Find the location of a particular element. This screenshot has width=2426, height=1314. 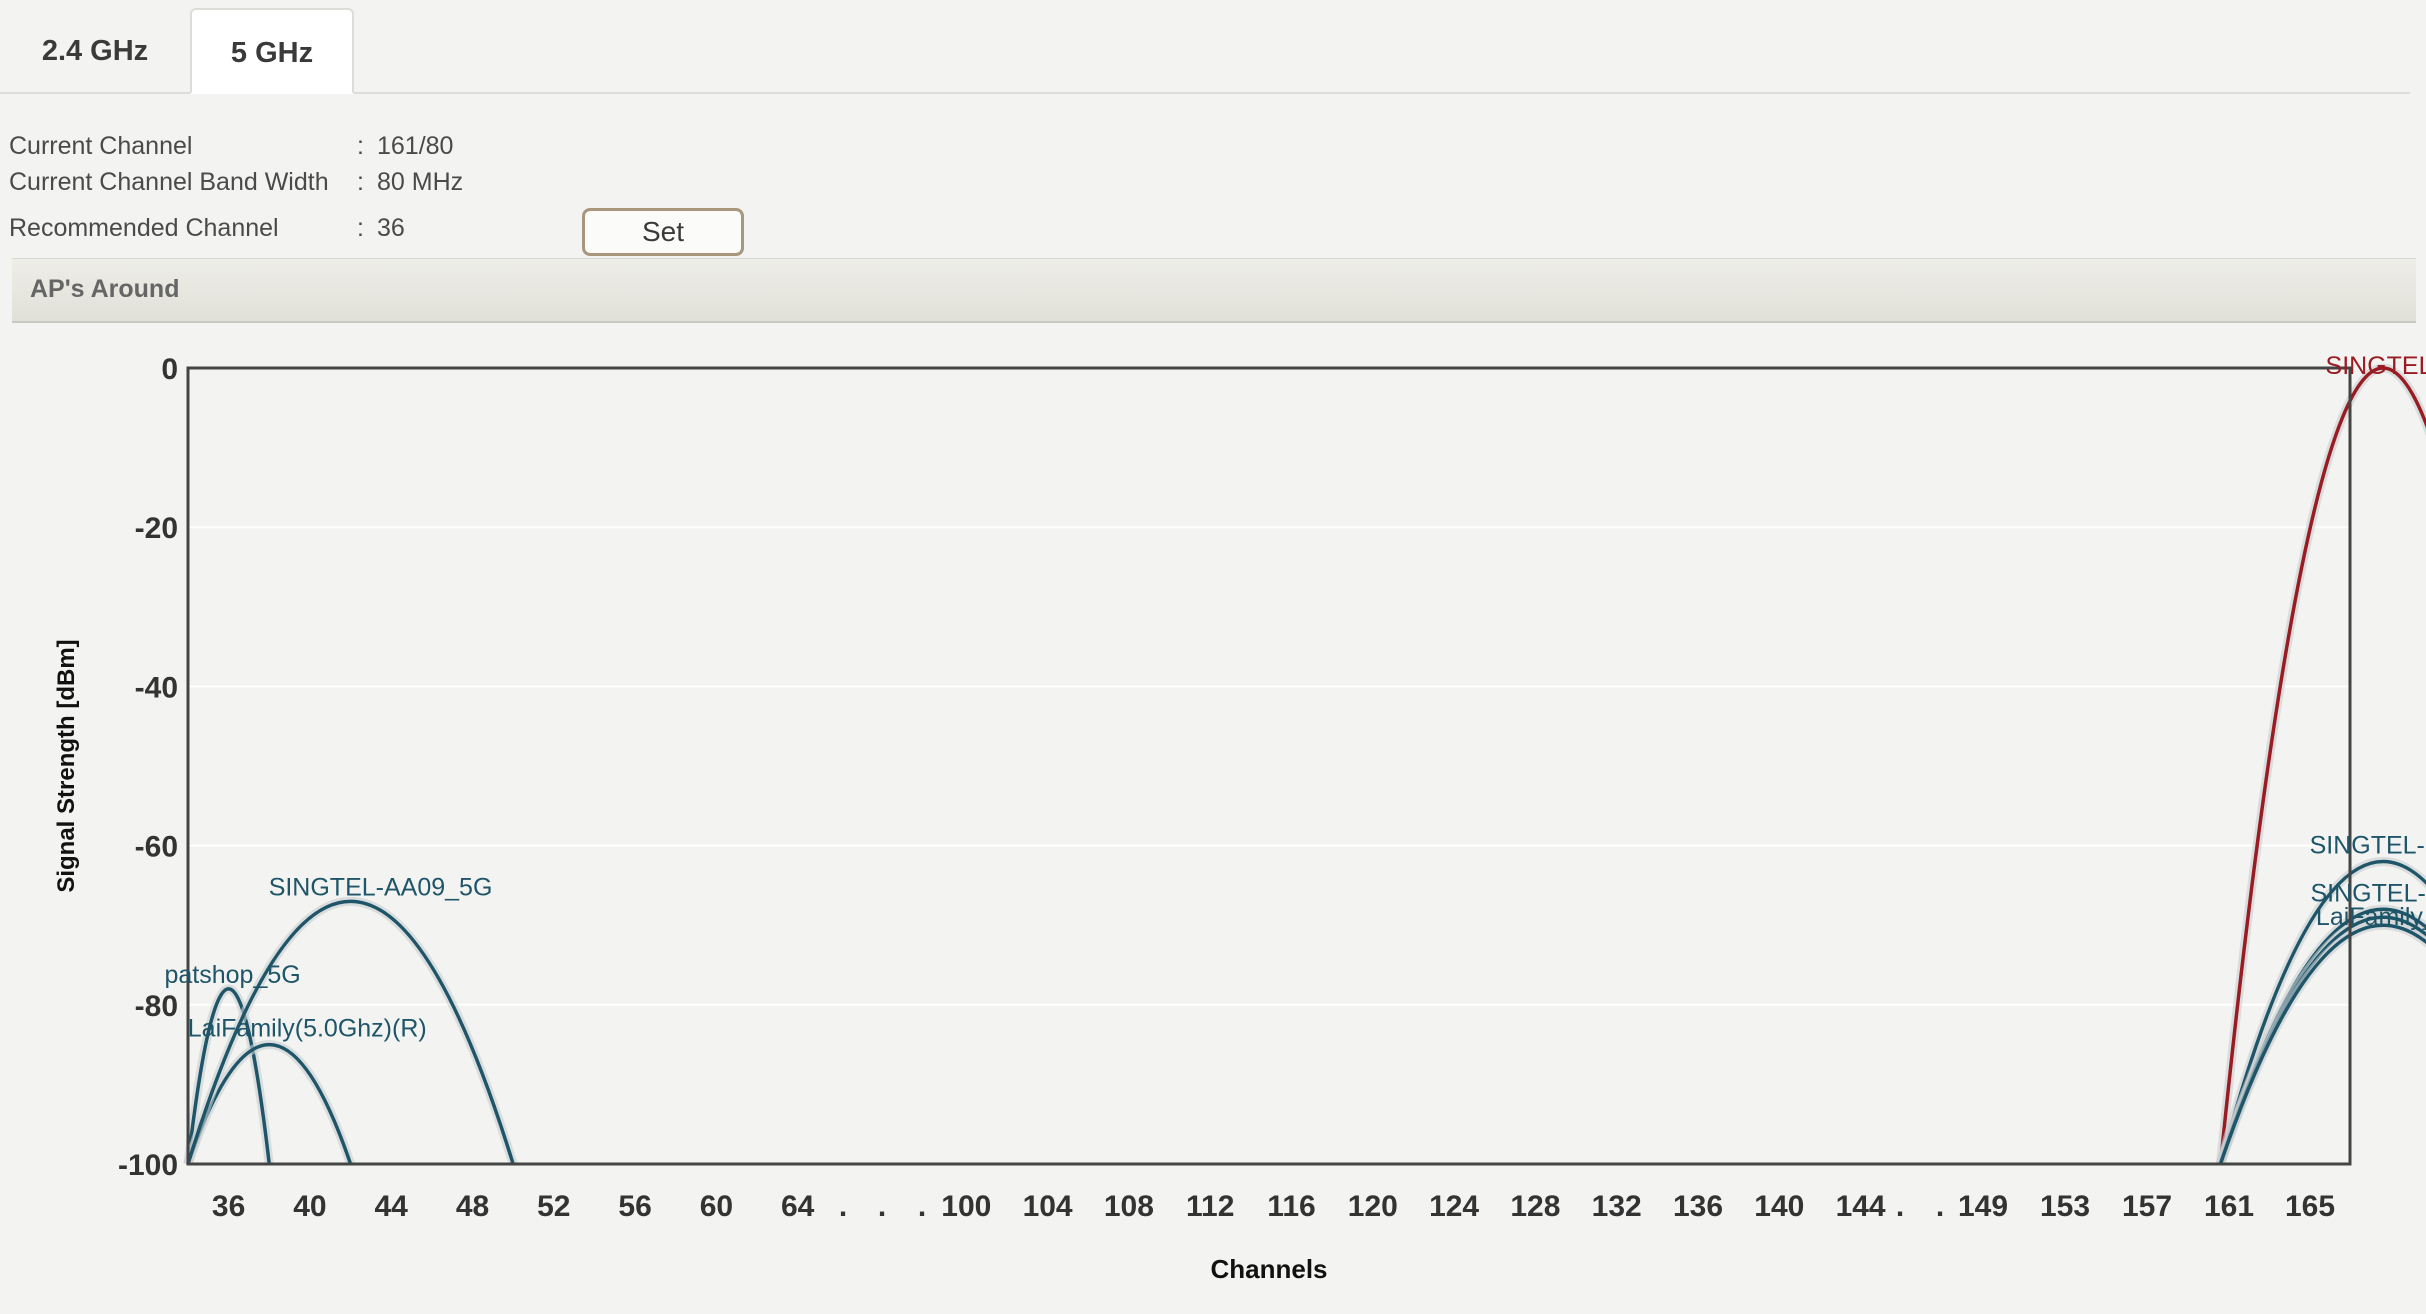

set-button: Set is located at coordinates (663, 232).